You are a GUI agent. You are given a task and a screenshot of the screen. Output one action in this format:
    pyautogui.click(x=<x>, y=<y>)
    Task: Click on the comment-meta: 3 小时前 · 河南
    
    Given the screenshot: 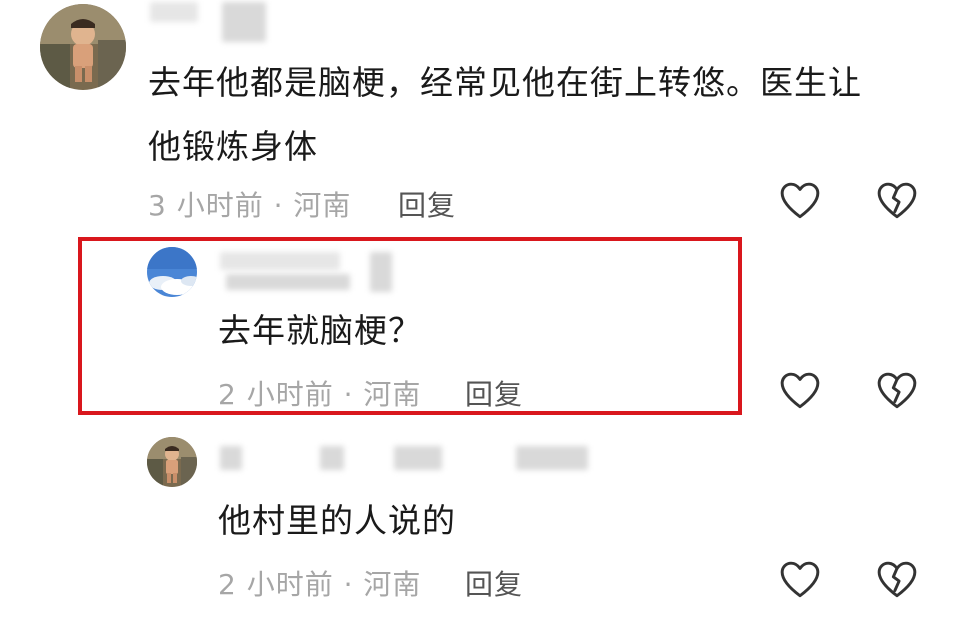 What is the action you would take?
    pyautogui.click(x=250, y=205)
    